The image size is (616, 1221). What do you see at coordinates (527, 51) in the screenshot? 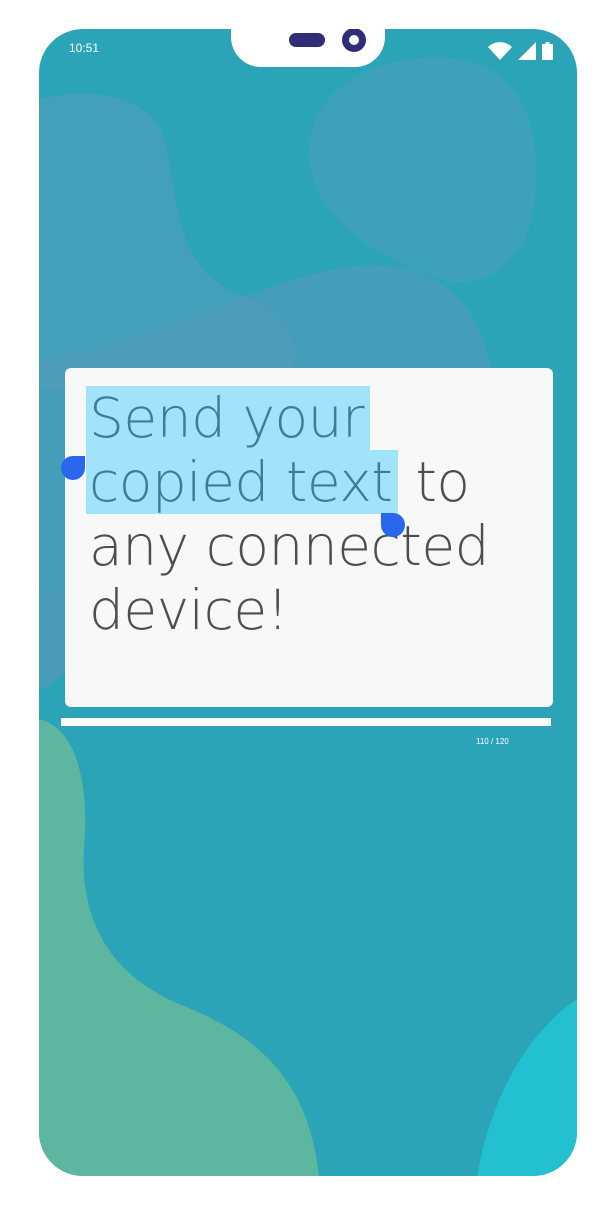
I see `cellular-signal-icon` at bounding box center [527, 51].